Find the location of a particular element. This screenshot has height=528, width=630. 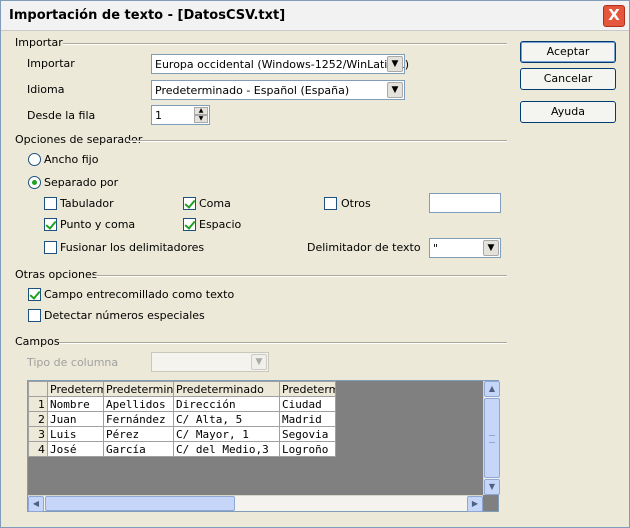

text-delimiter-select: " ▼ is located at coordinates (465, 248).